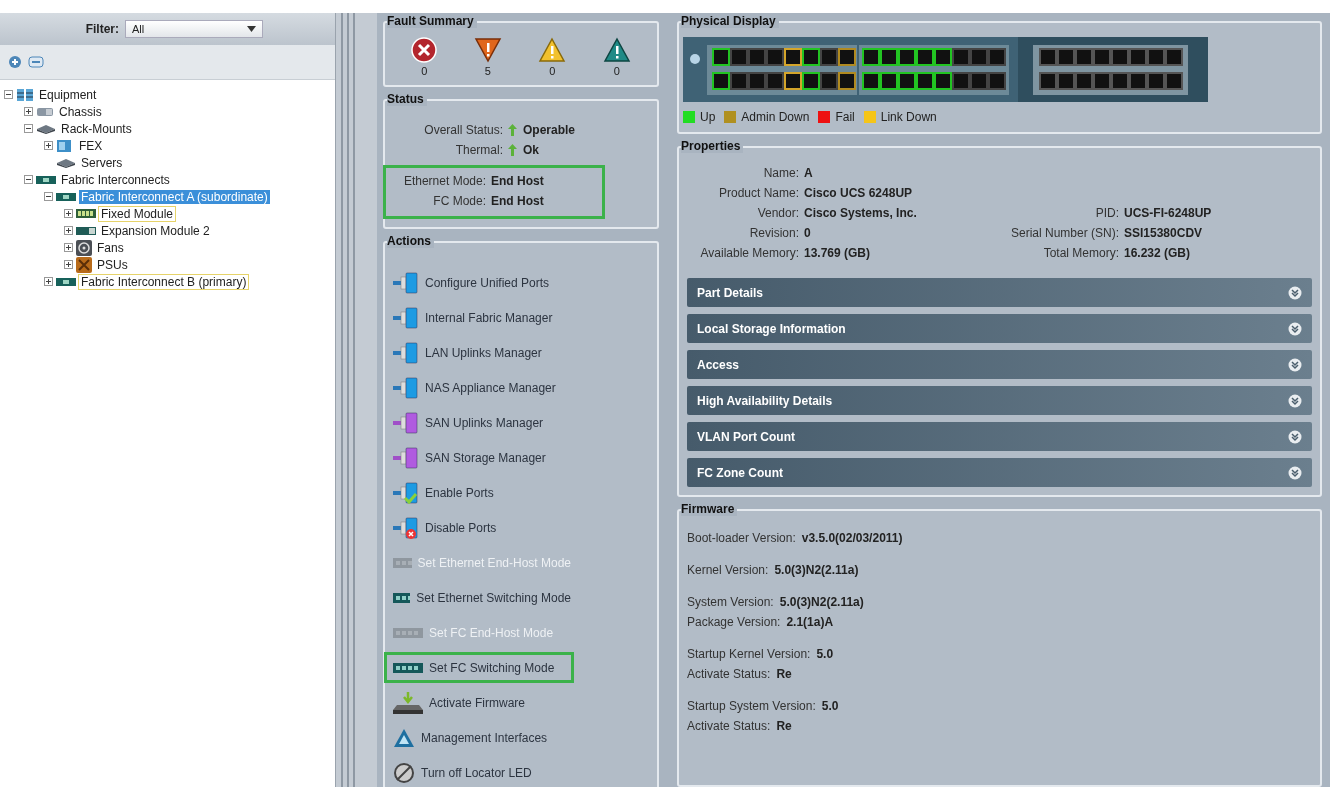 The width and height of the screenshot is (1330, 787). Describe the element at coordinates (155, 230) in the screenshot. I see `tree-item: Expansion Module 2` at that location.